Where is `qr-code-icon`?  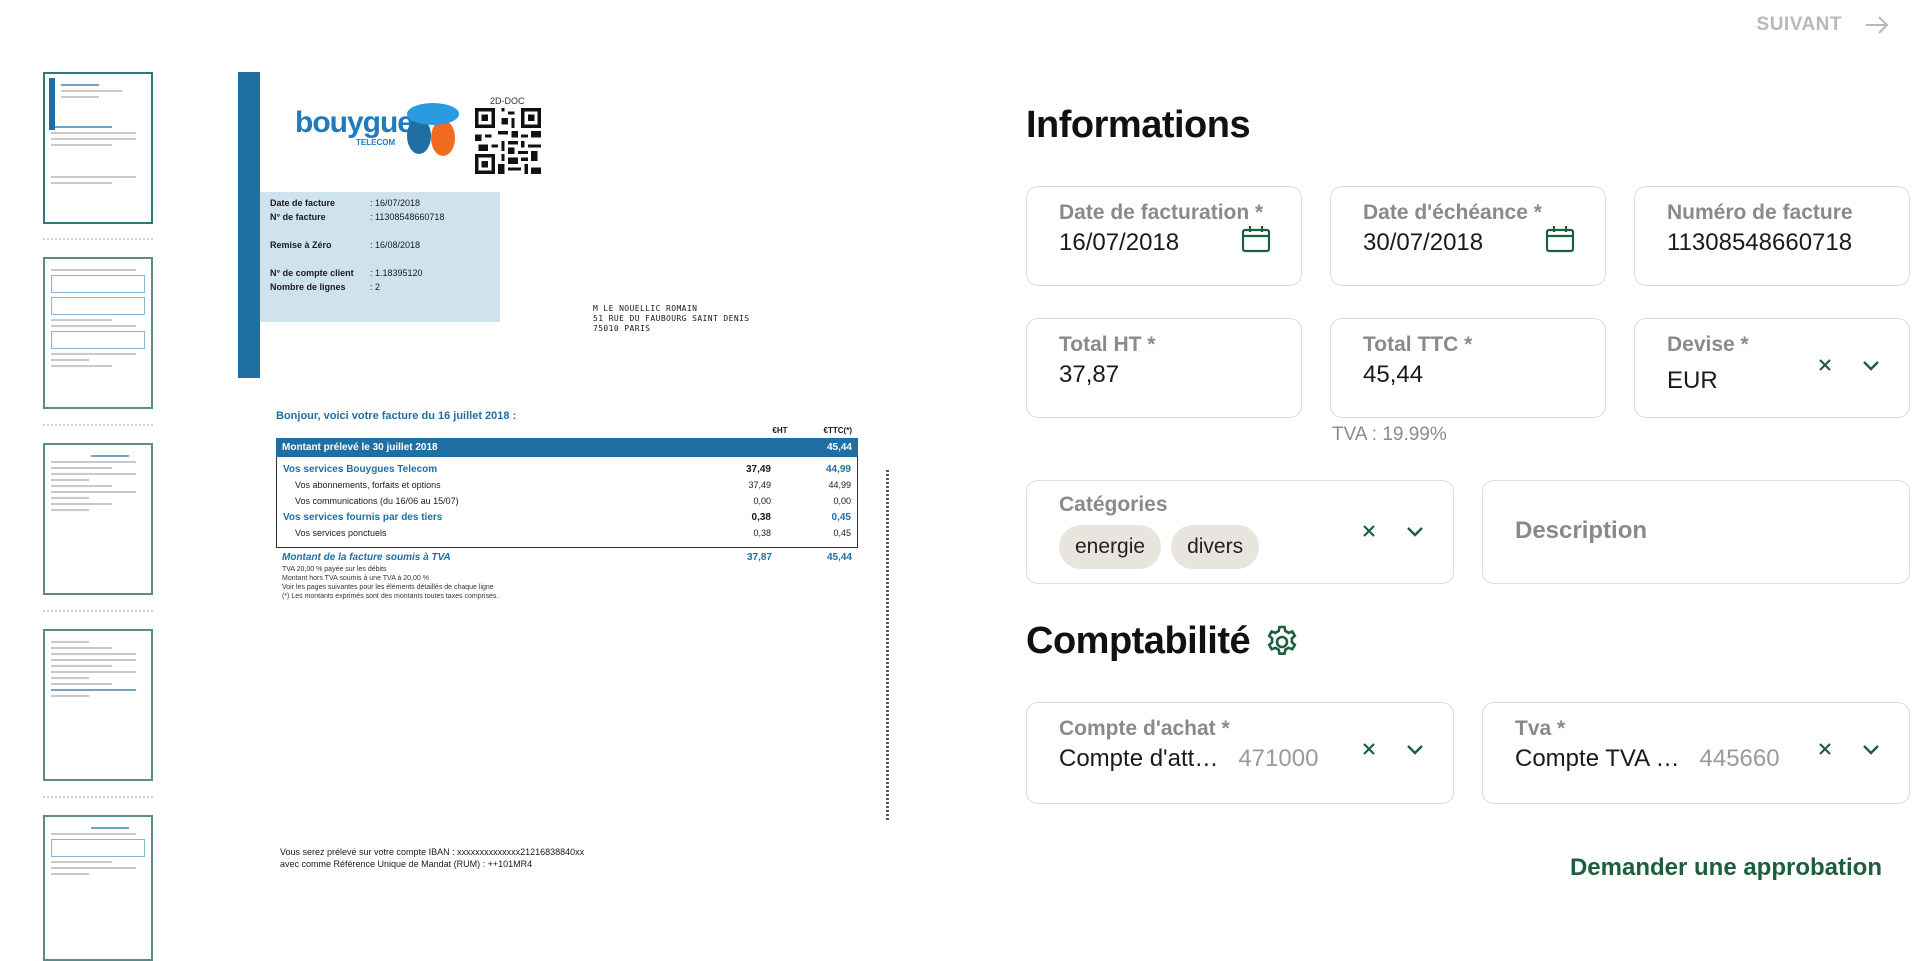
qr-code-icon is located at coordinates (508, 141).